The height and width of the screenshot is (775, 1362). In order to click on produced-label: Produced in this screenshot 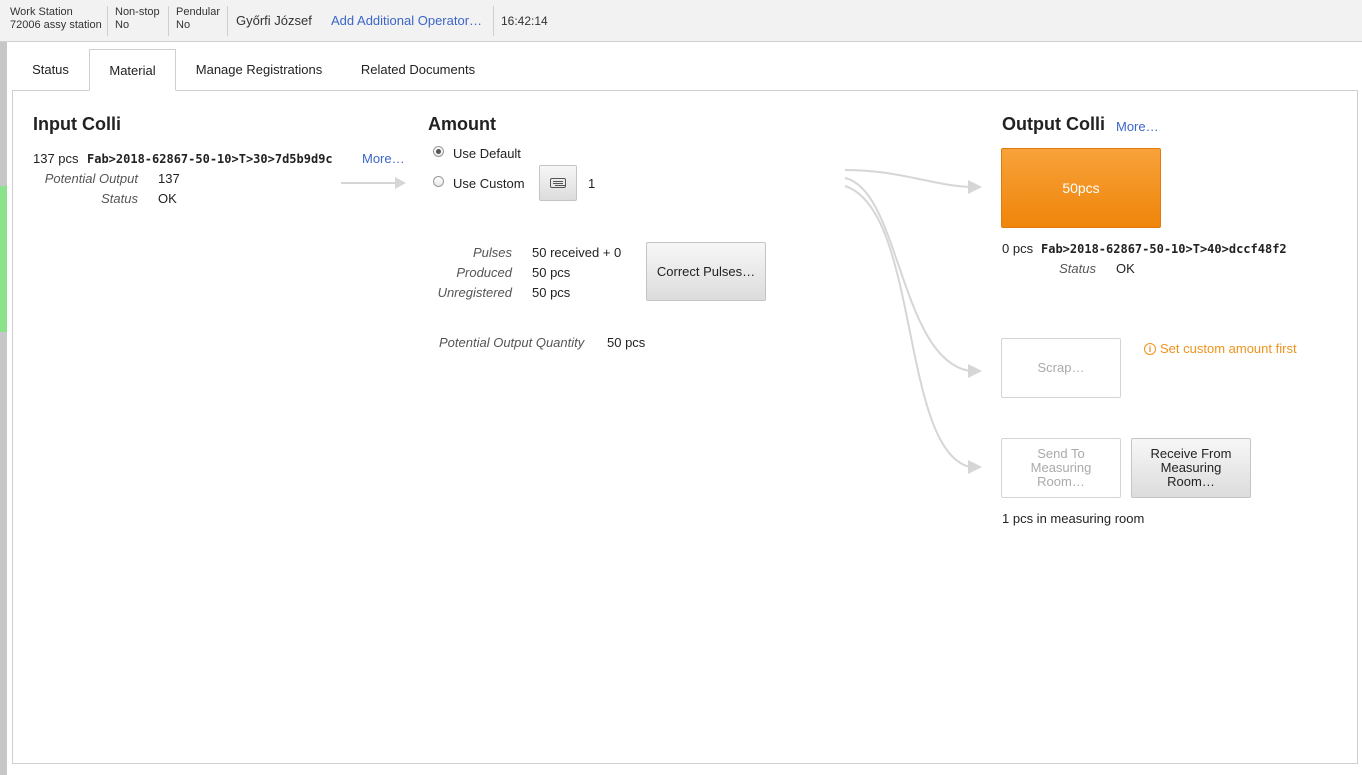, I will do `click(484, 272)`.